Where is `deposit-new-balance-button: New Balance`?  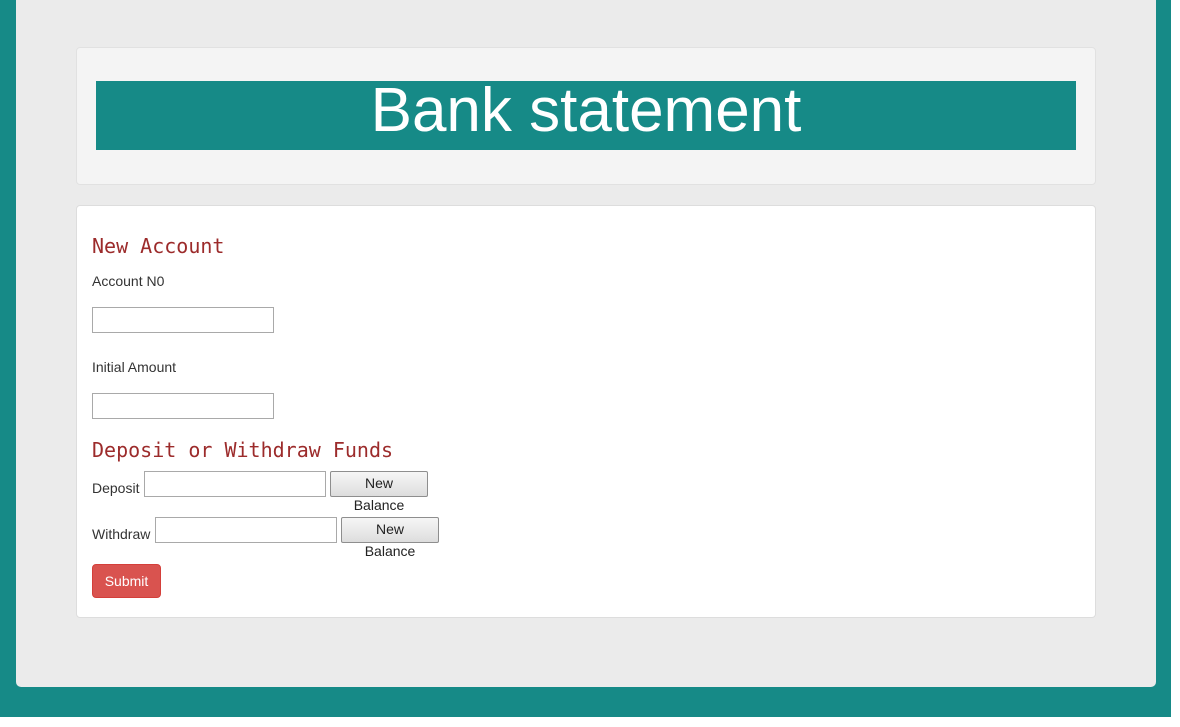
deposit-new-balance-button: New Balance is located at coordinates (379, 492).